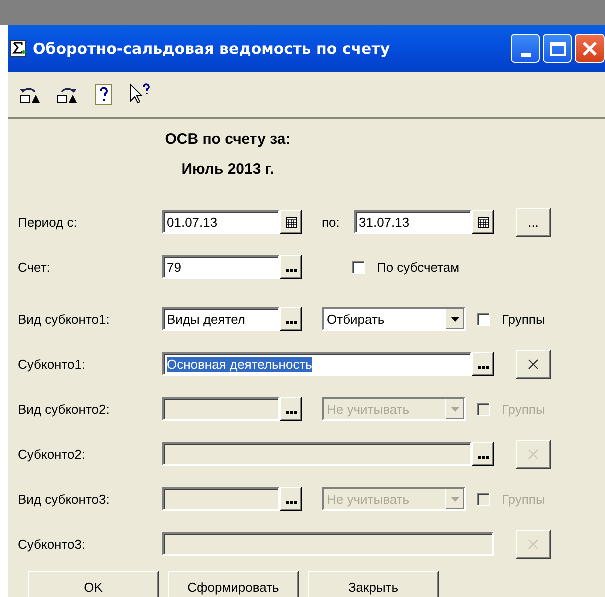  Describe the element at coordinates (373, 584) in the screenshot. I see `dialog-button: Закрыть` at that location.